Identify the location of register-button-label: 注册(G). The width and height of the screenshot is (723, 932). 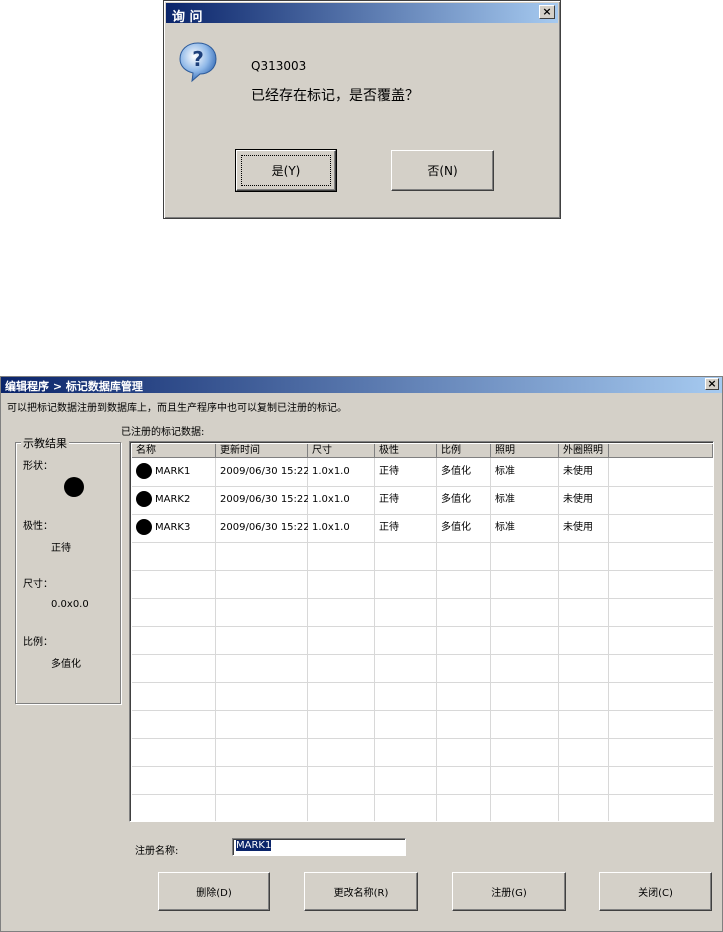
(509, 893).